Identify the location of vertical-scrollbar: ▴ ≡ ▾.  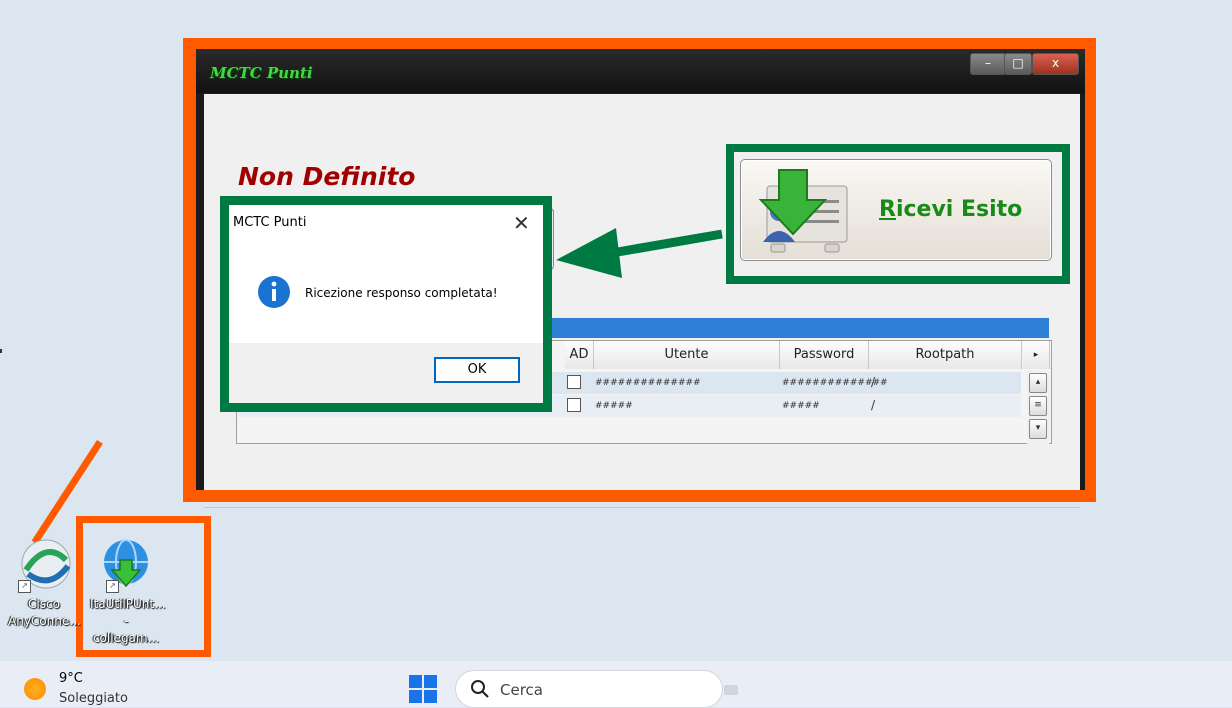
(1038, 421).